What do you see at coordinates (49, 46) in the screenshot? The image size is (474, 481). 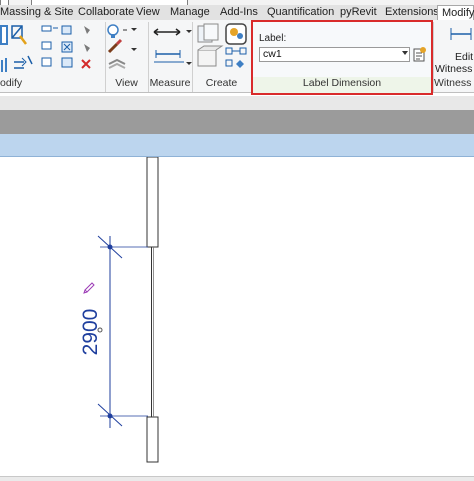 I see `offset-icon` at bounding box center [49, 46].